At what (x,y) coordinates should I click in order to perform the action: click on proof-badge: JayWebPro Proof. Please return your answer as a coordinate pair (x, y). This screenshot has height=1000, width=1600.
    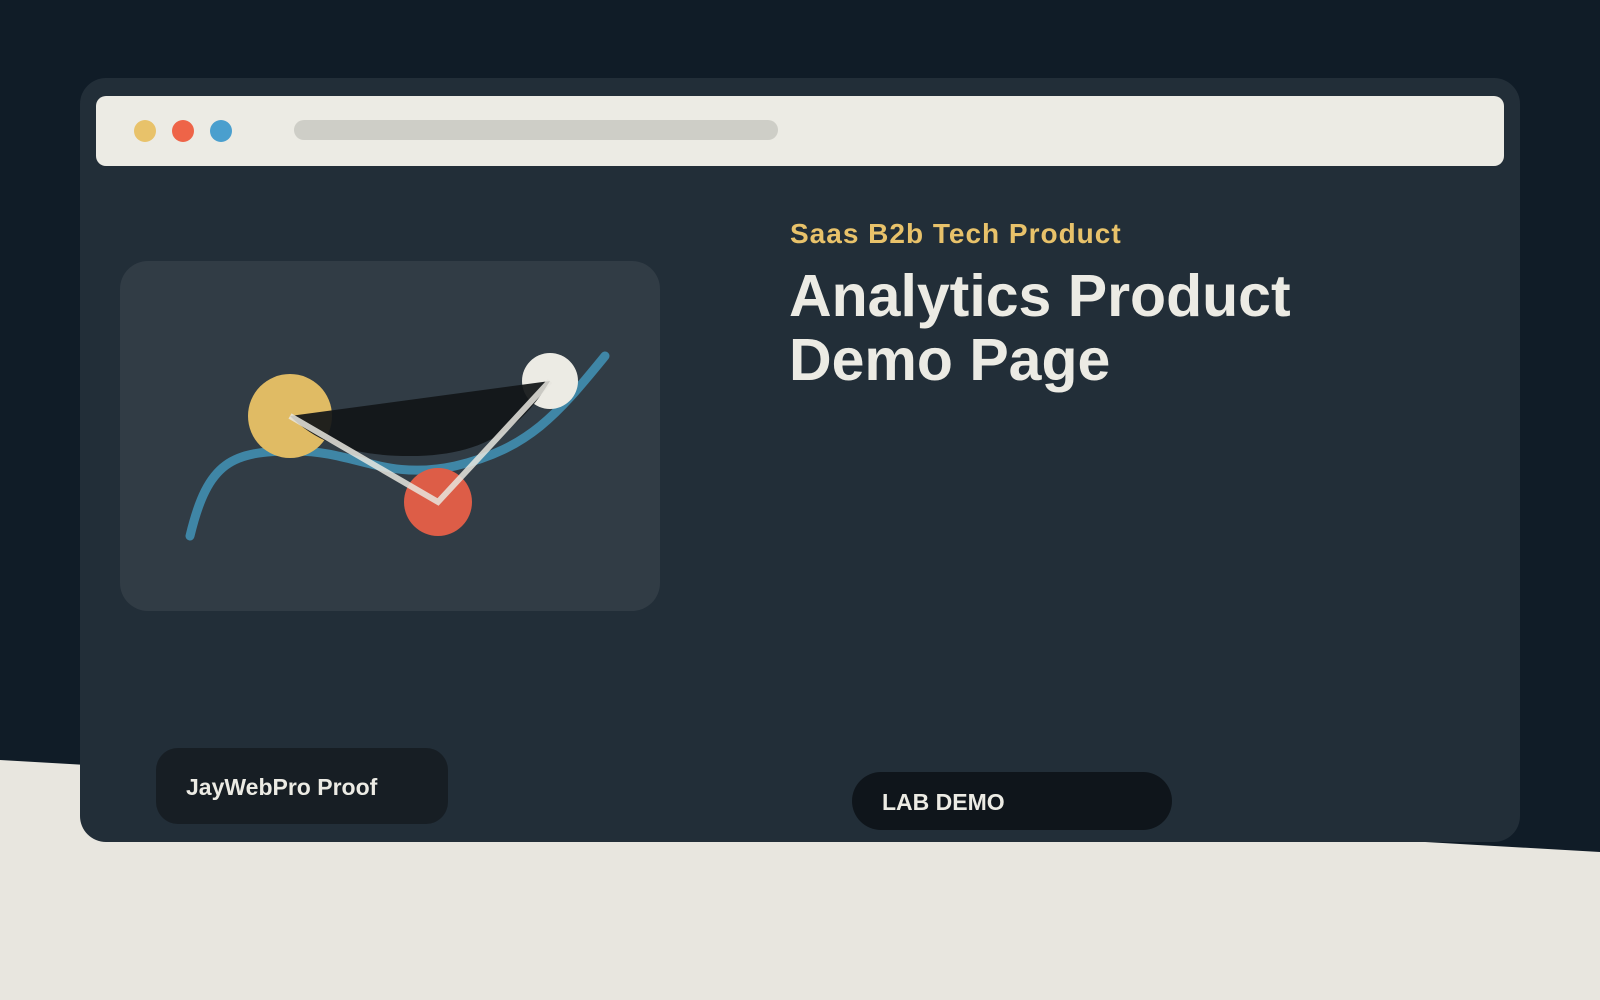
    Looking at the image, I should click on (302, 786).